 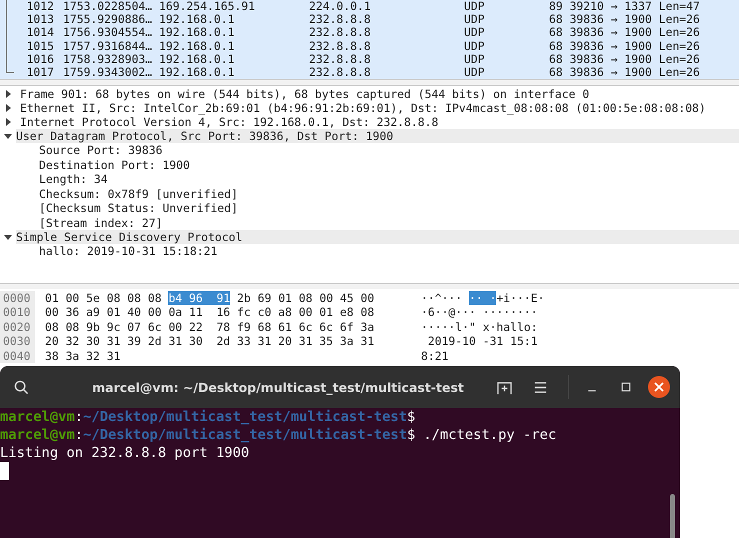 What do you see at coordinates (520, 297) in the screenshot?
I see `ascii-bytes: +i···E·` at bounding box center [520, 297].